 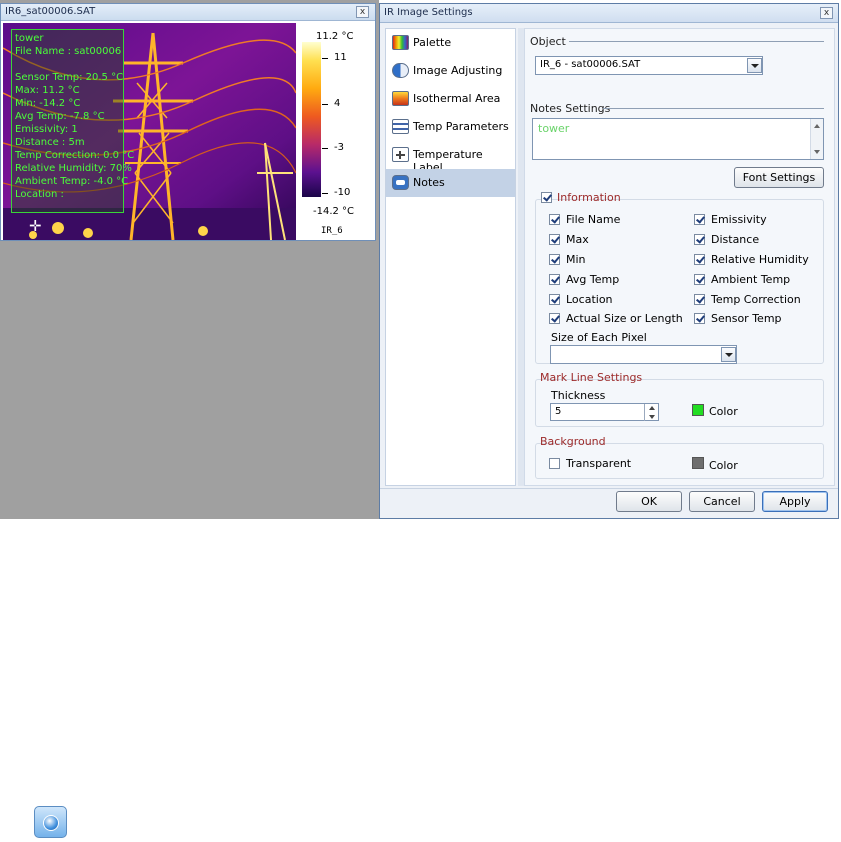 I want to click on checkbox-label: Sensor Temp, so click(x=746, y=318).